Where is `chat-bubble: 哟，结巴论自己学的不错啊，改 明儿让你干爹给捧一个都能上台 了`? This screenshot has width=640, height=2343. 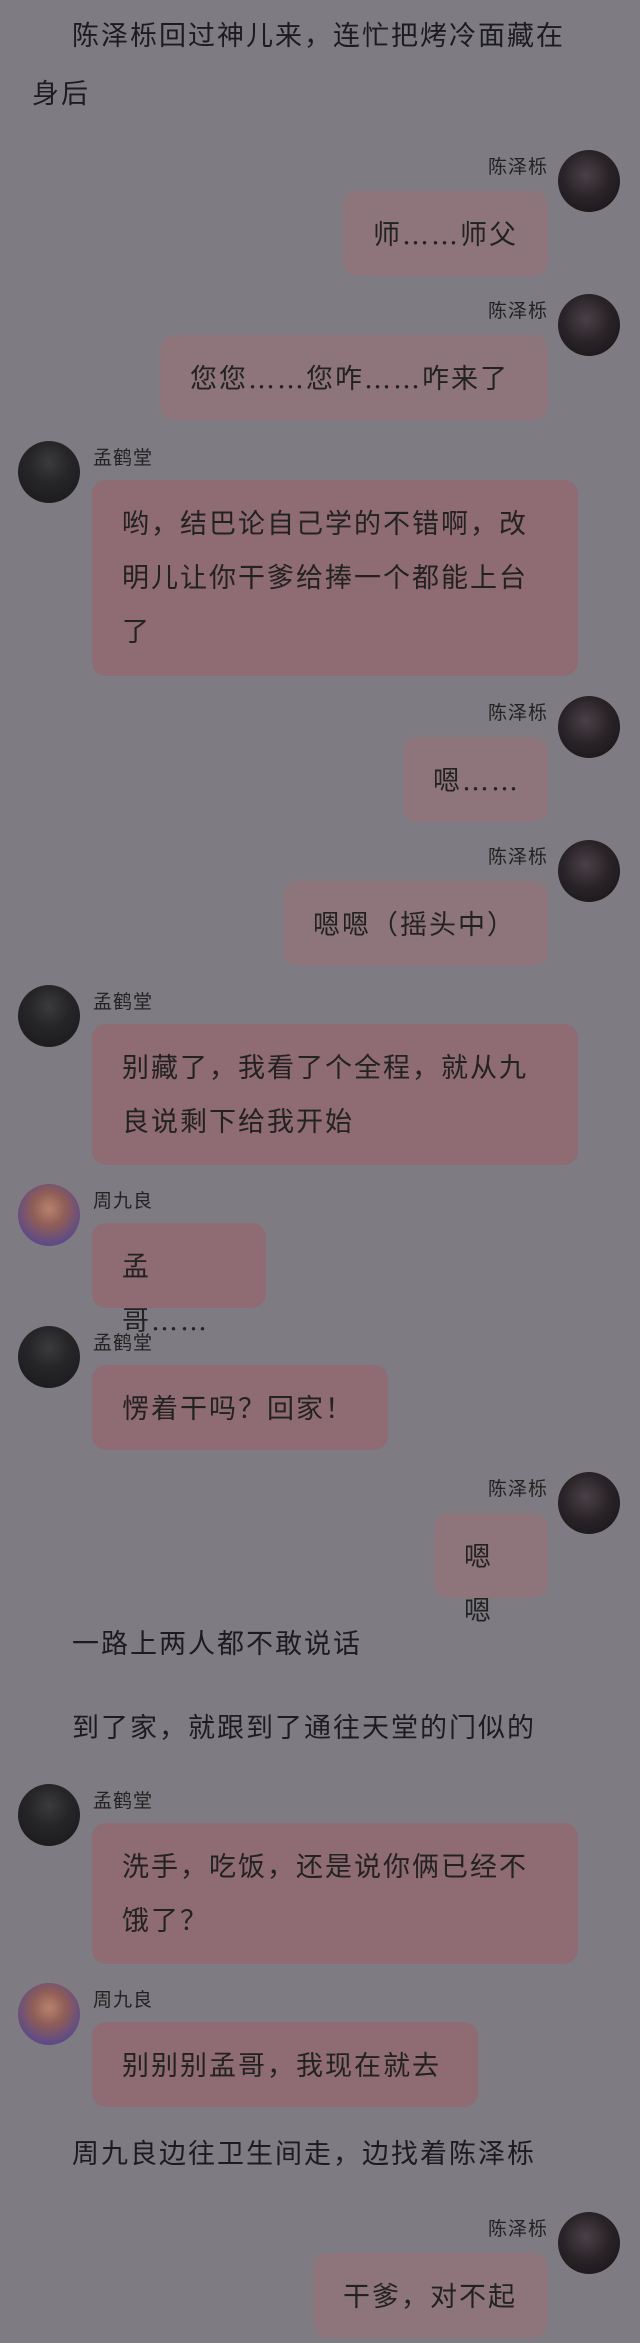 chat-bubble: 哟，结巴论自己学的不错啊，改 明儿让你干爹给捧一个都能上台 了 is located at coordinates (335, 578).